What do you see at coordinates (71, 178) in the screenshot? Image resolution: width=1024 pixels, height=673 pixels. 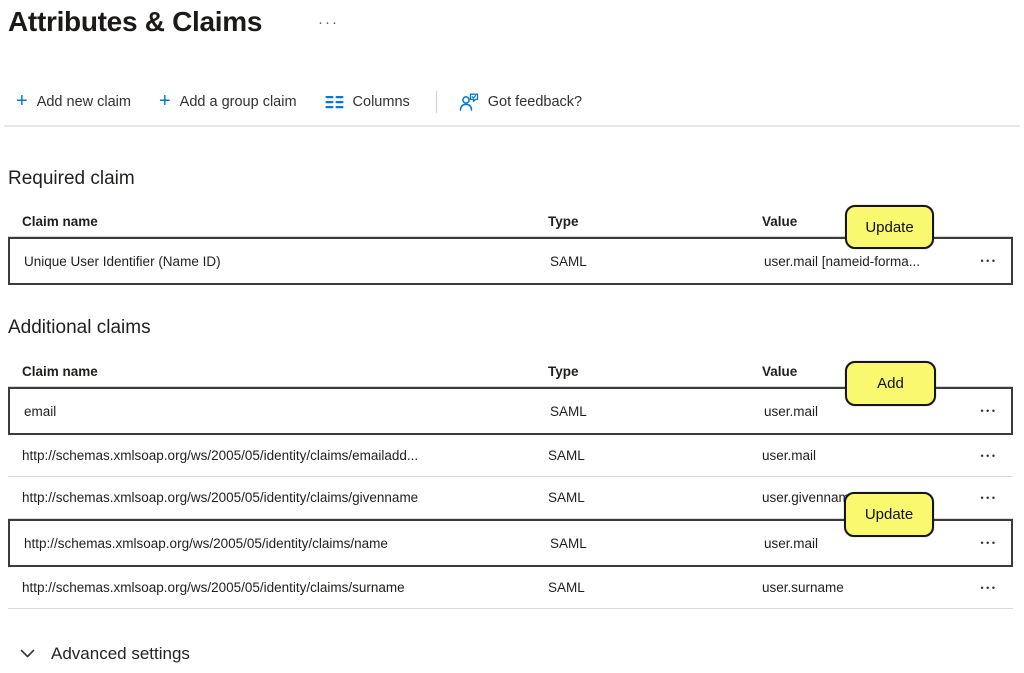 I see `required-claim-heading: Required claim` at bounding box center [71, 178].